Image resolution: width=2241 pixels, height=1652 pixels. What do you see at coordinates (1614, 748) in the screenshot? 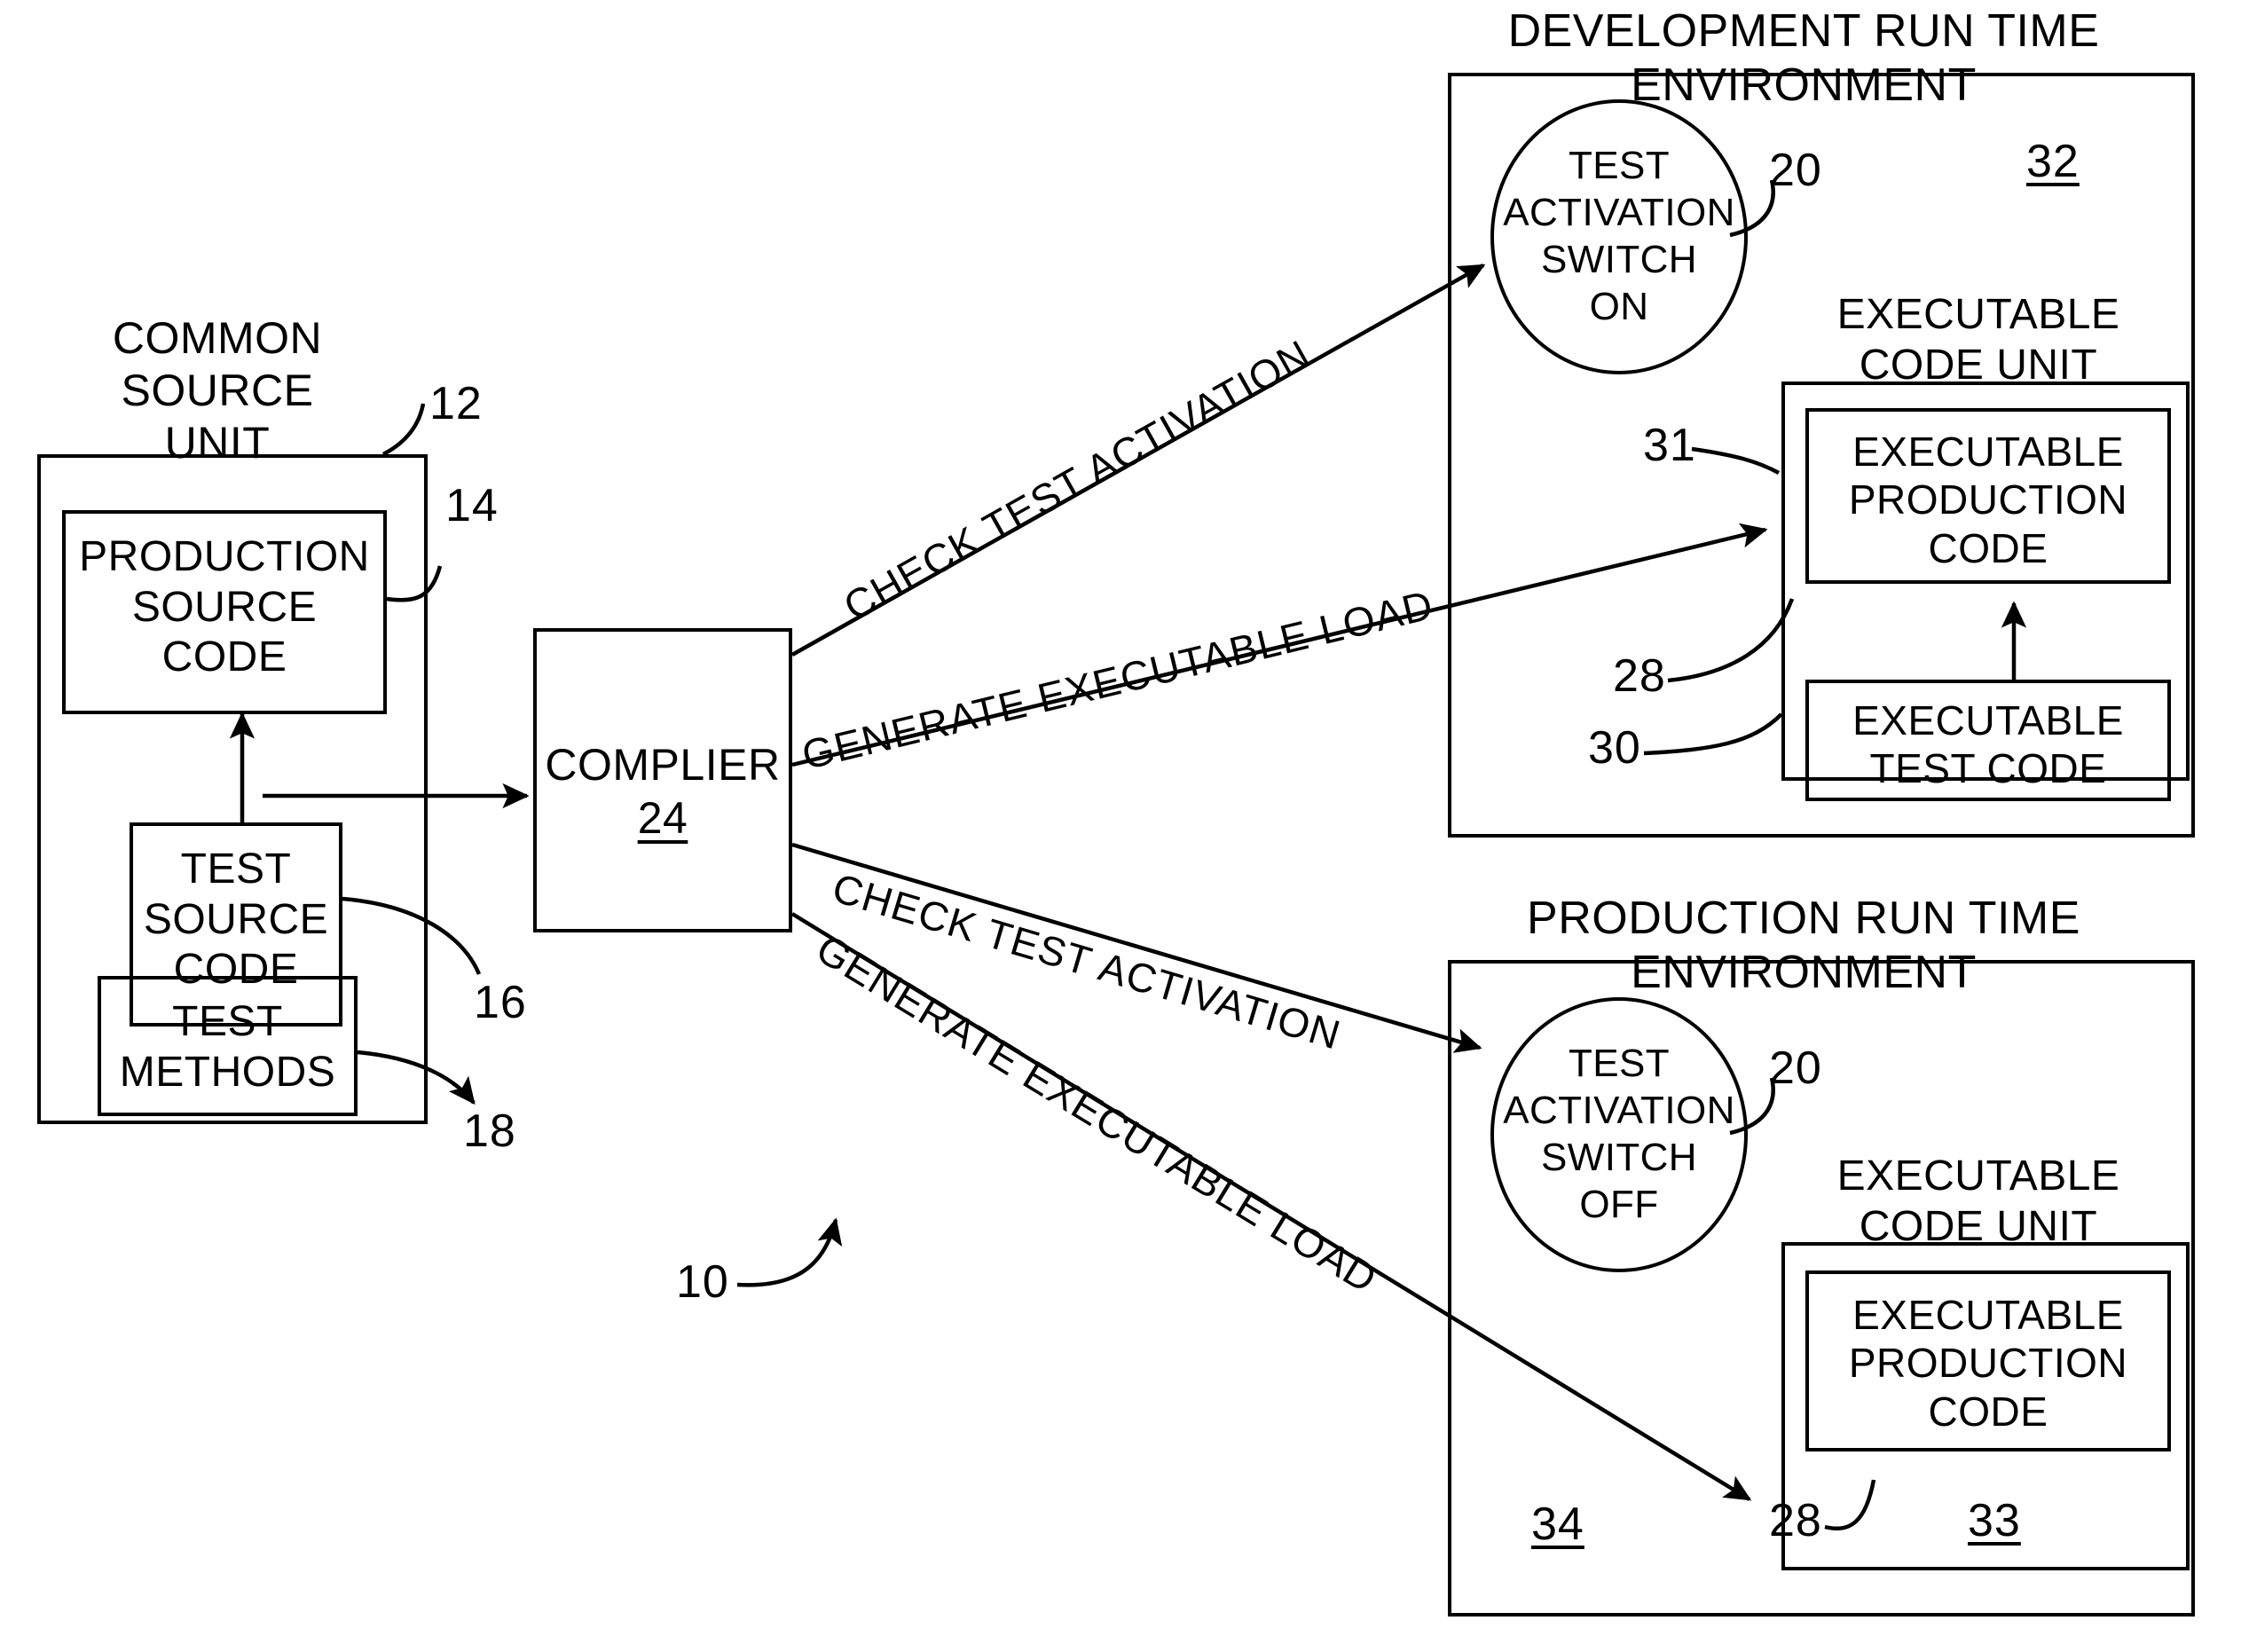
I see `ref-number-30: 30` at bounding box center [1614, 748].